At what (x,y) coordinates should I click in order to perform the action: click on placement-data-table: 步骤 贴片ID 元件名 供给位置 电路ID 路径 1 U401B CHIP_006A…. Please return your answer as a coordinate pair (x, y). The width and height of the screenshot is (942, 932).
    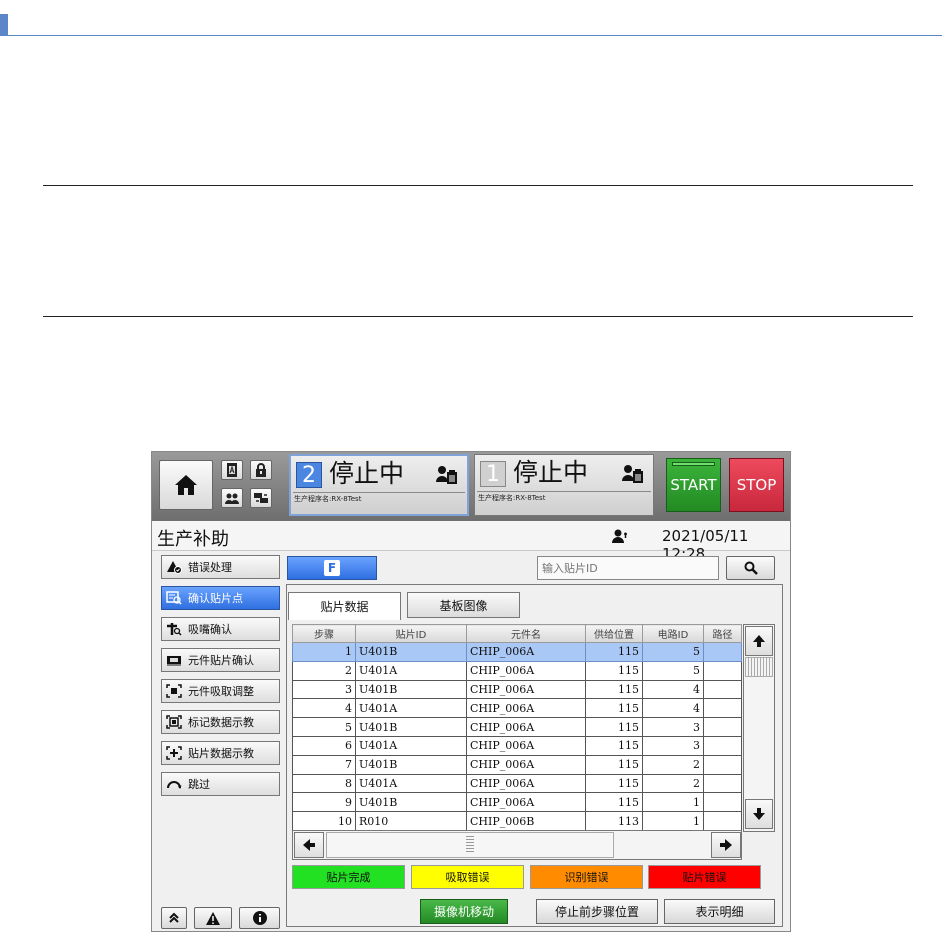
    Looking at the image, I should click on (517, 727).